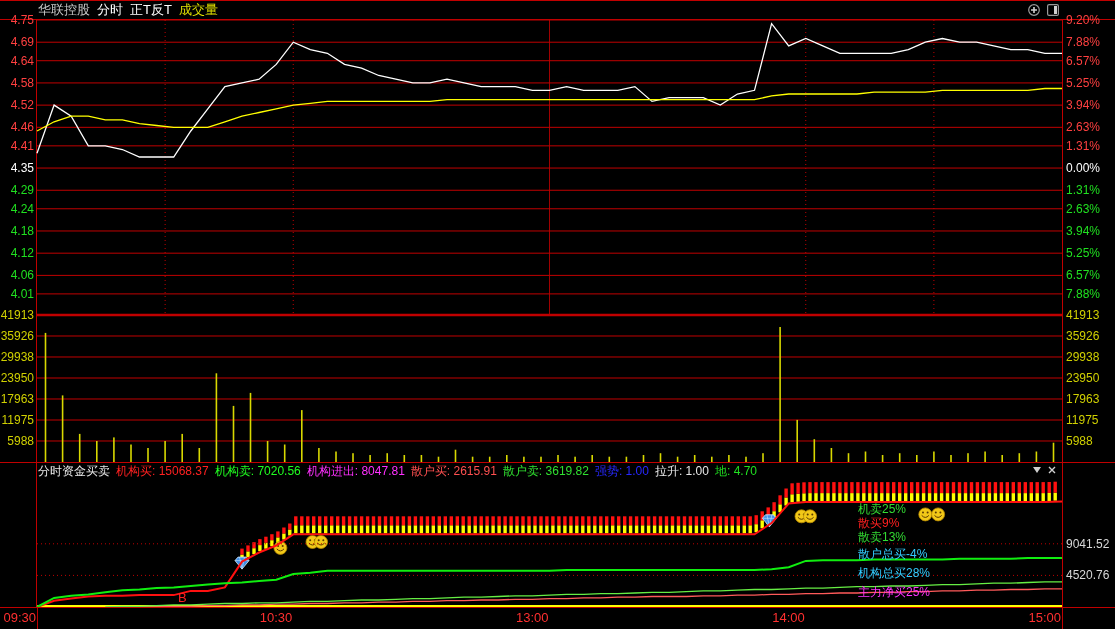  What do you see at coordinates (22, 105) in the screenshot?
I see `axis-label: 4.52` at bounding box center [22, 105].